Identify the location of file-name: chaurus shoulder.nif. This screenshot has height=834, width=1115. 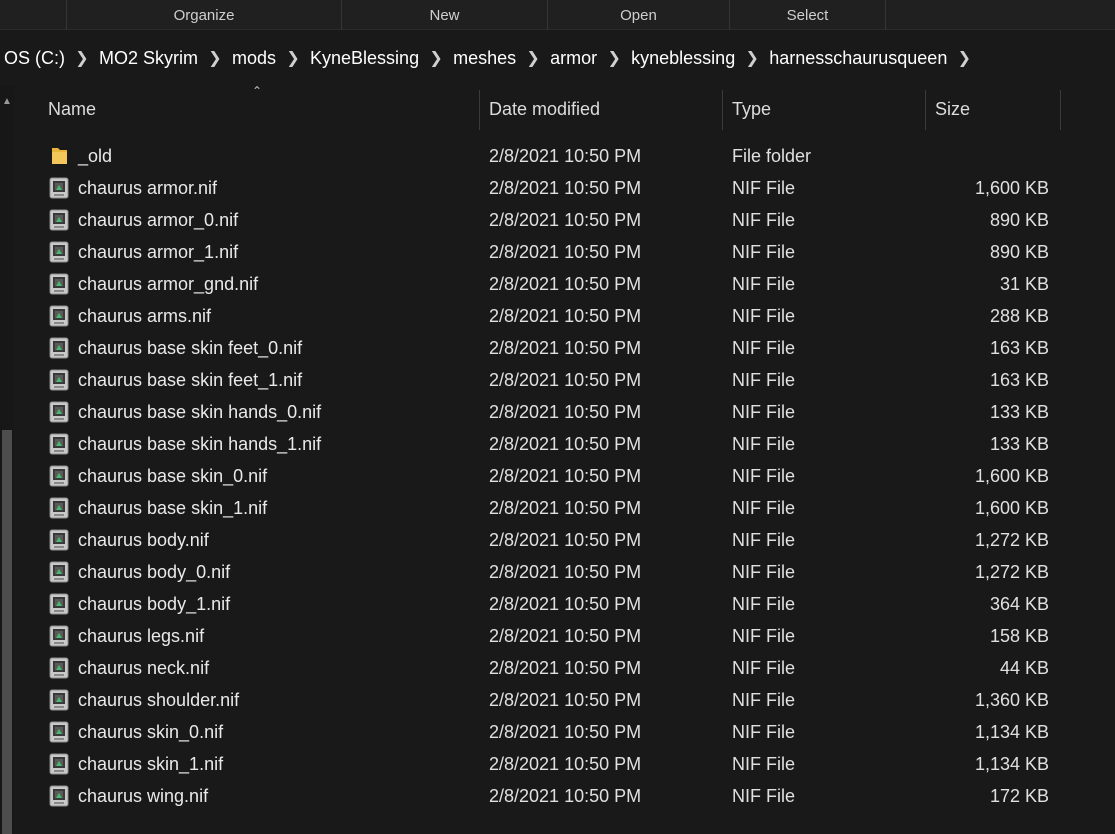
(159, 699).